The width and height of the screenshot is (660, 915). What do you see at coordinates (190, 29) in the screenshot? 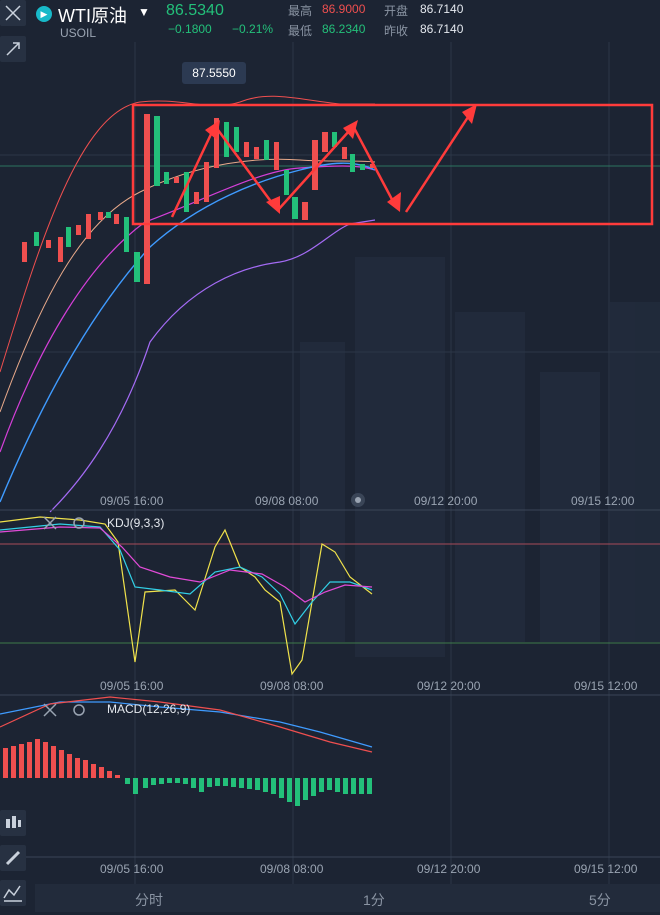
I see `price-change: −0.1800` at bounding box center [190, 29].